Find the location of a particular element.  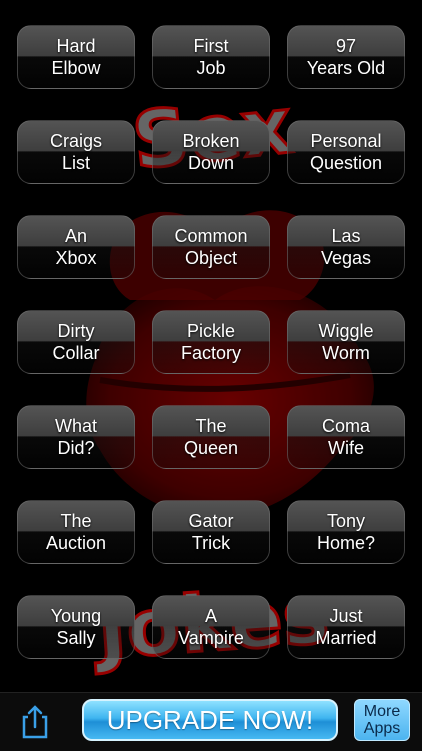

joke-button-line1: What is located at coordinates (75, 426).